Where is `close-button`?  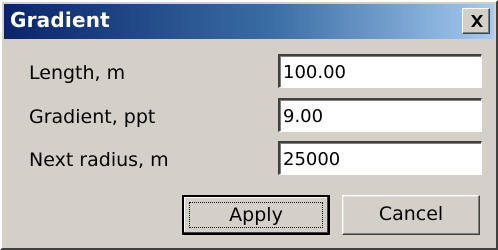
close-button is located at coordinates (476, 21).